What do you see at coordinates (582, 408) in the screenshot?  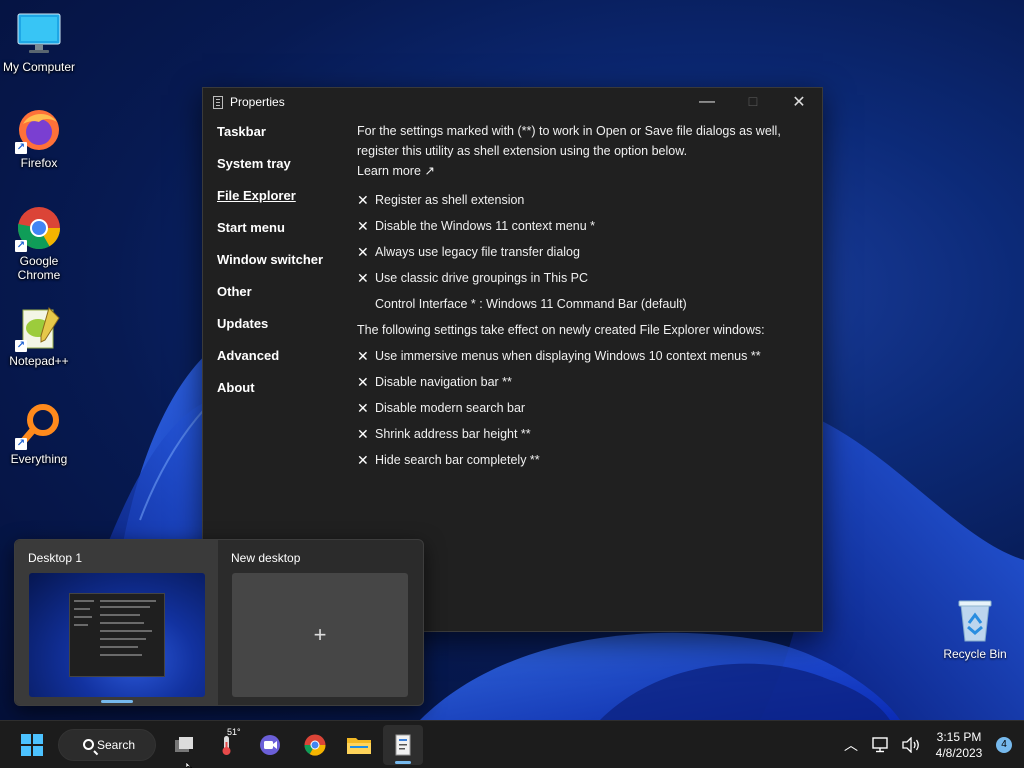 I see `option-disable-modern-search-bar: ✕ Disable modern search bar` at bounding box center [582, 408].